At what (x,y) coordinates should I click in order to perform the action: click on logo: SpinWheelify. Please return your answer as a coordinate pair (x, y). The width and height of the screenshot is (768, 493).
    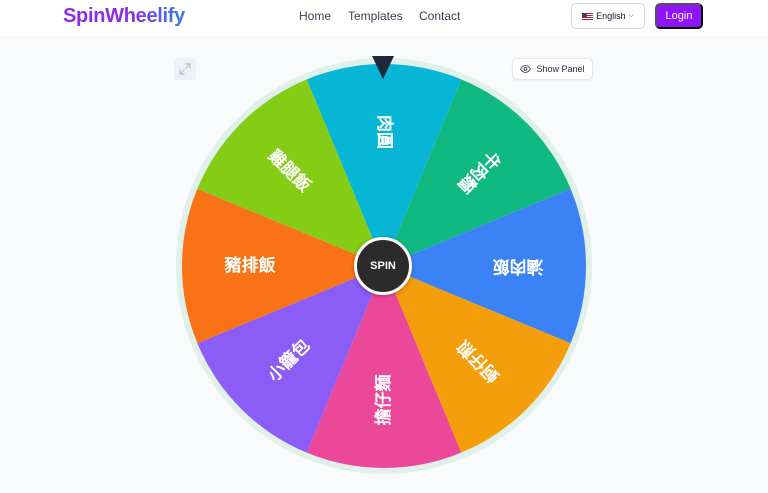
    Looking at the image, I should click on (124, 16).